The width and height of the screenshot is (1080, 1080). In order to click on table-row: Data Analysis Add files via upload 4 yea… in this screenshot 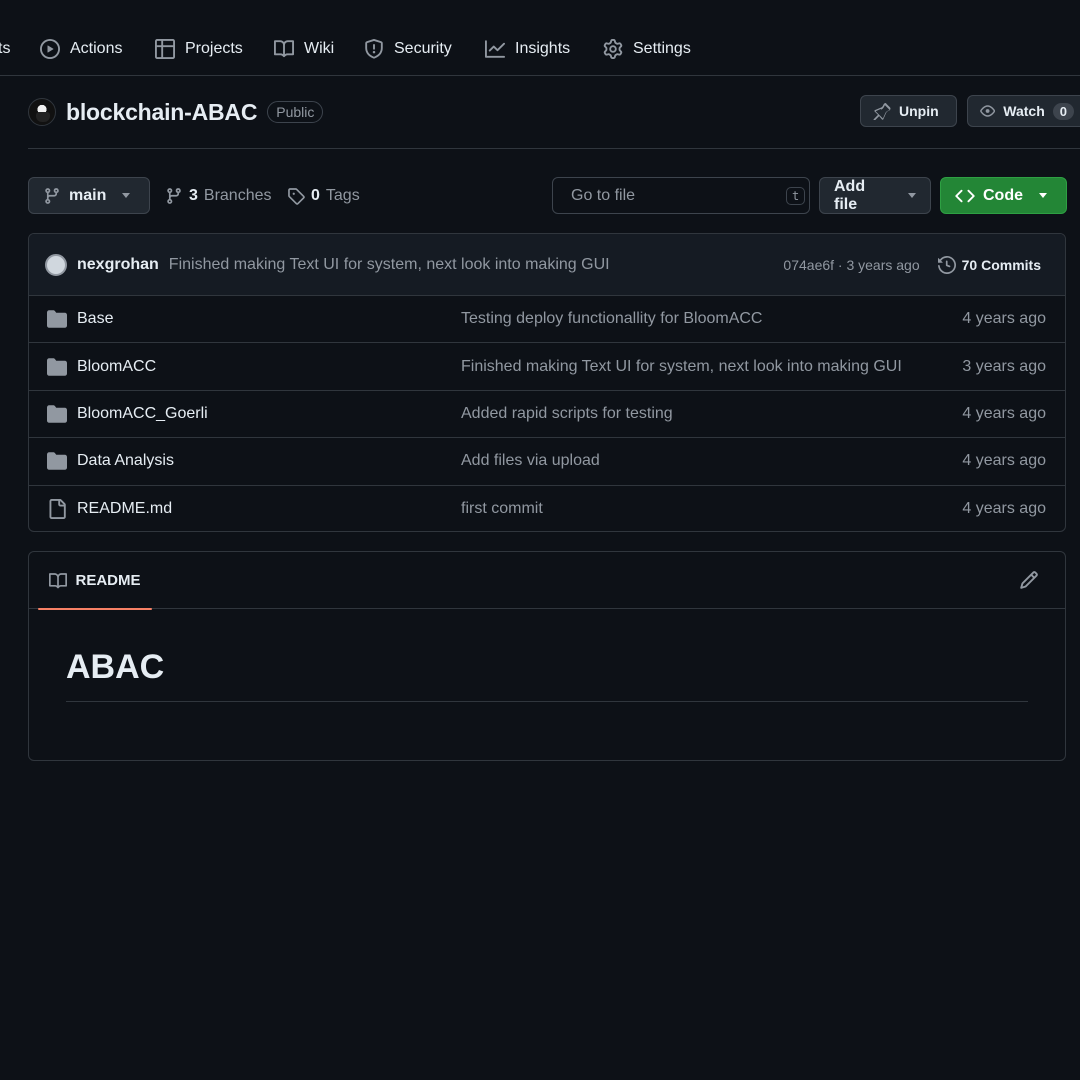, I will do `click(547, 462)`.